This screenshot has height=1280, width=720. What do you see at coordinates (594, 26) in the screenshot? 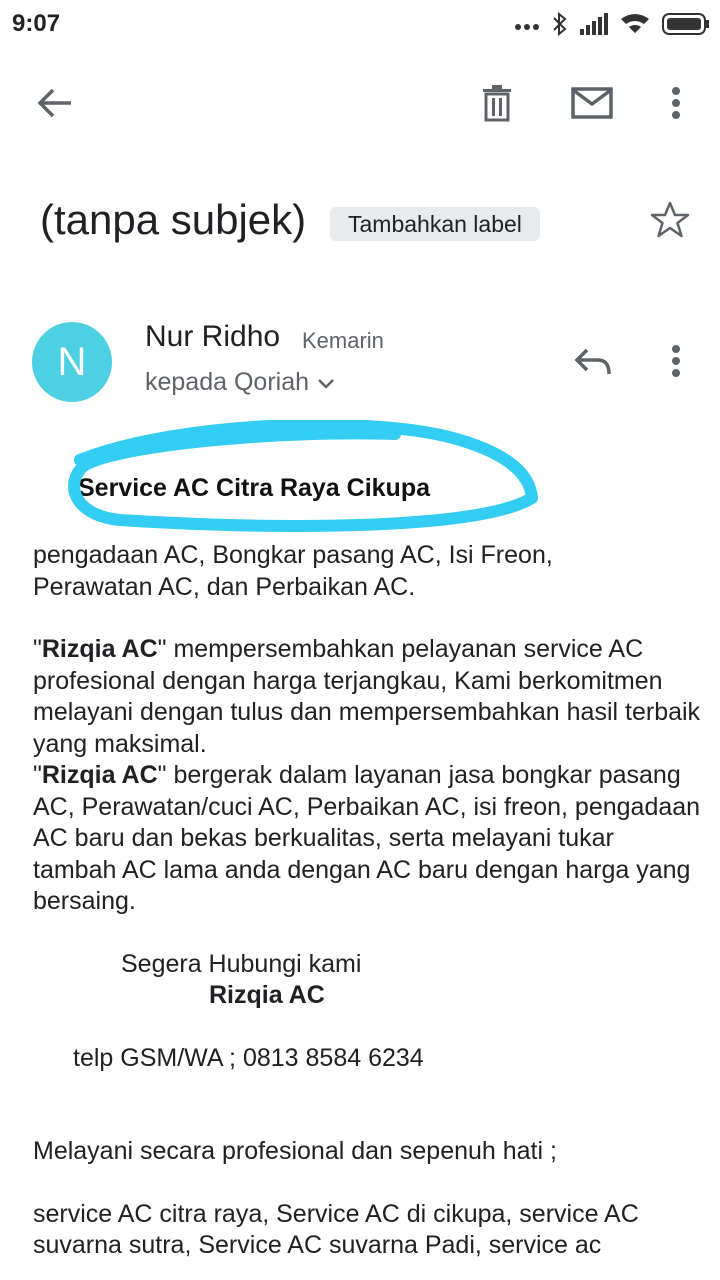
I see `signal-icon` at bounding box center [594, 26].